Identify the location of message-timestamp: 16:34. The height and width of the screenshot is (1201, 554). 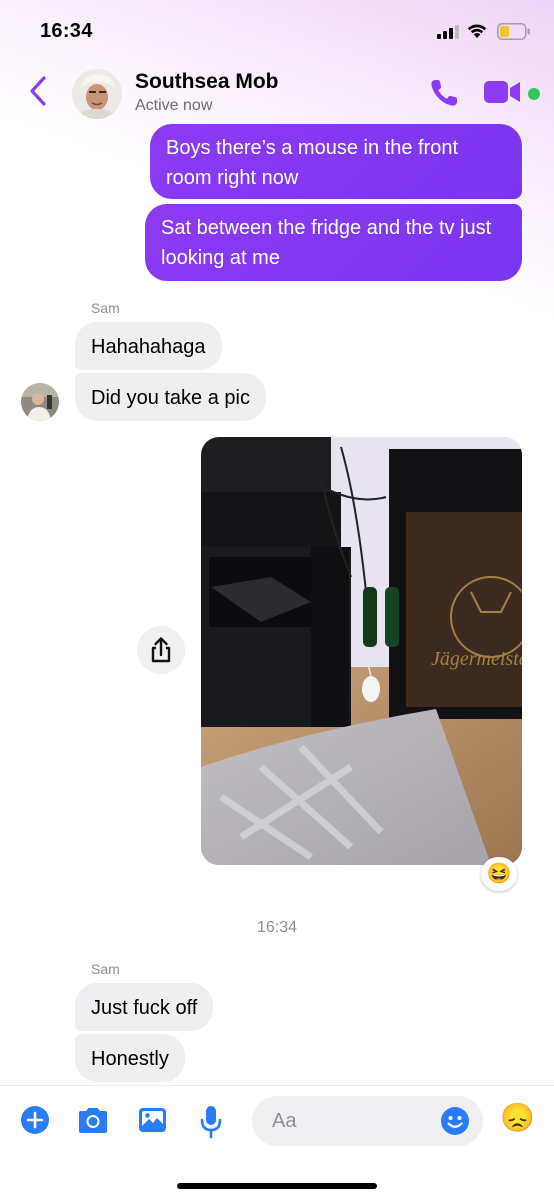
(277, 927).